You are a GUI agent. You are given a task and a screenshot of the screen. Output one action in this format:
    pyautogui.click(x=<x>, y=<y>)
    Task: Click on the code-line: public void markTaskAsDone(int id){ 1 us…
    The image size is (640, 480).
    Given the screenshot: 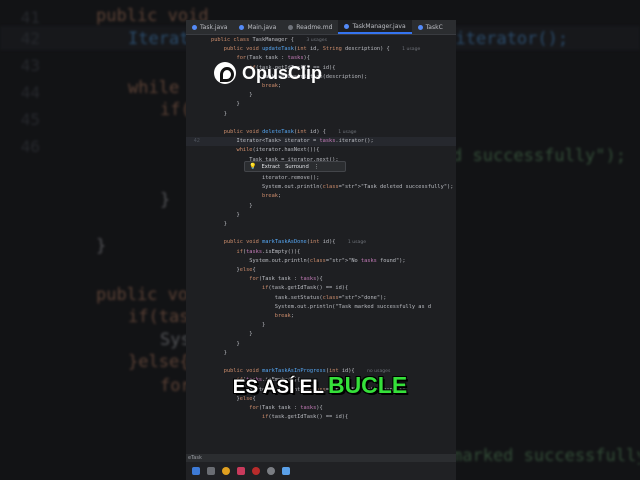 What is the action you would take?
    pyautogui.click(x=321, y=242)
    